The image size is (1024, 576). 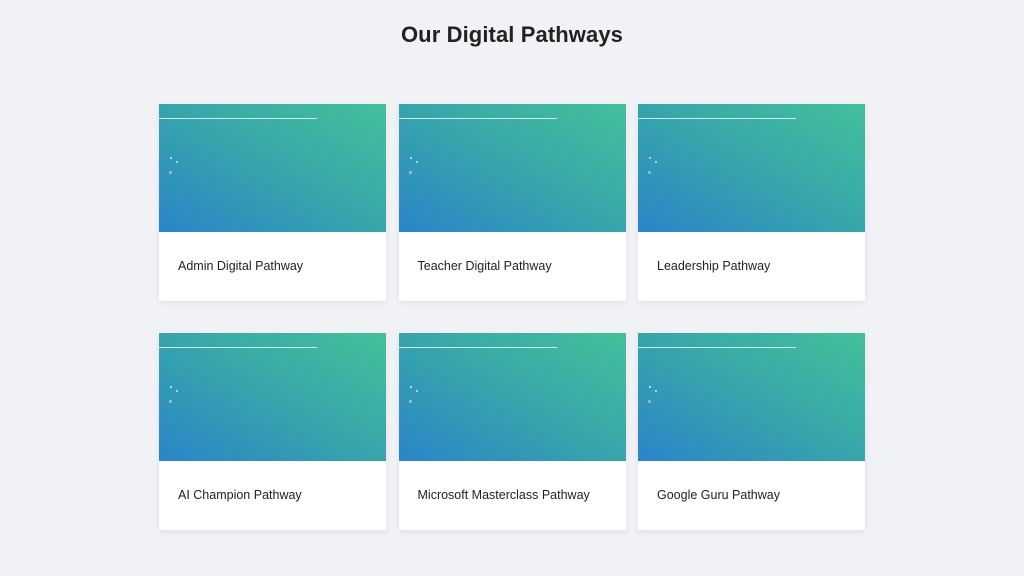 What do you see at coordinates (240, 495) in the screenshot?
I see `card-title: AI Champion Pathway` at bounding box center [240, 495].